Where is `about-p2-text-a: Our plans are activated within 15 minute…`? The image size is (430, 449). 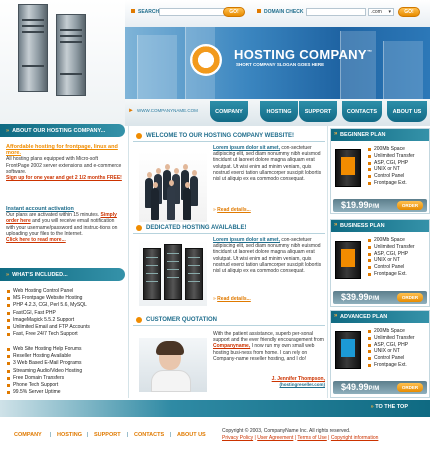 about-p2-text-a: Our plans are activated within 15 minute… is located at coordinates (53, 215).